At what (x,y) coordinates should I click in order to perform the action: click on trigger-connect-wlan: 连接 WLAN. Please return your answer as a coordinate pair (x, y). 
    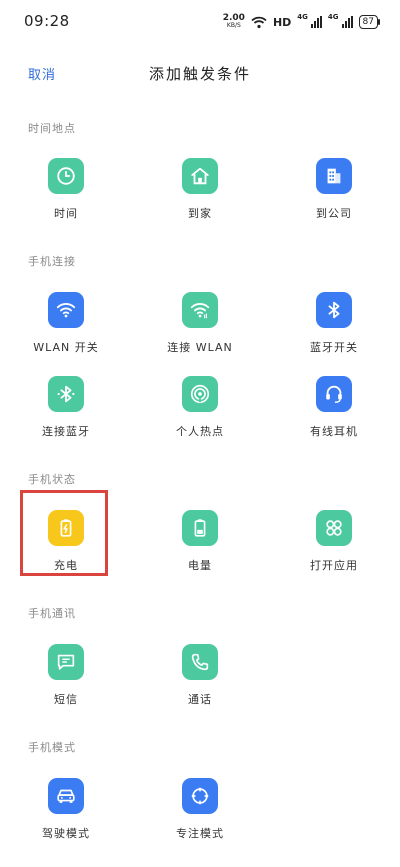
    Looking at the image, I should click on (200, 323).